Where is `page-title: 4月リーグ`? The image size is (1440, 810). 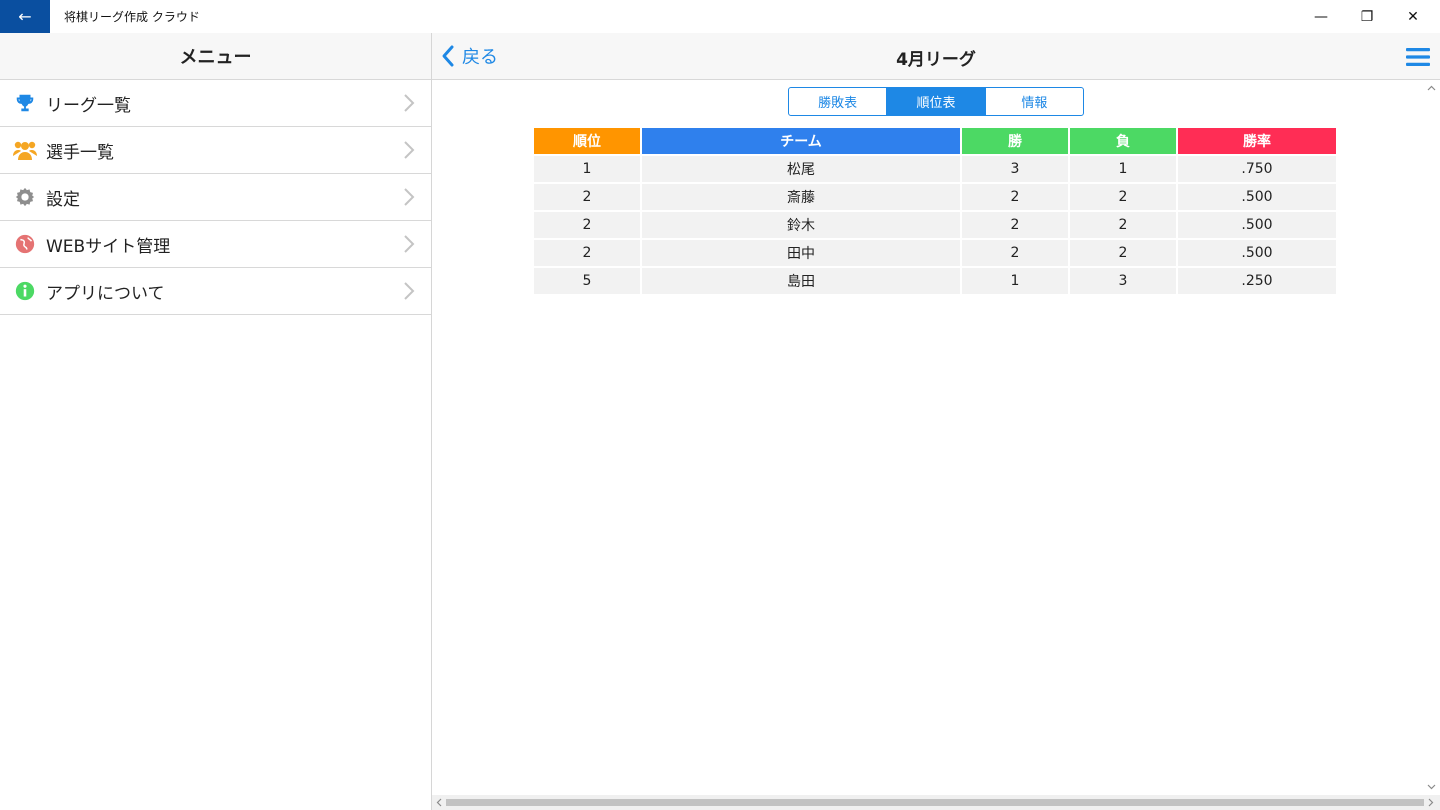 page-title: 4月リーグ is located at coordinates (936, 60).